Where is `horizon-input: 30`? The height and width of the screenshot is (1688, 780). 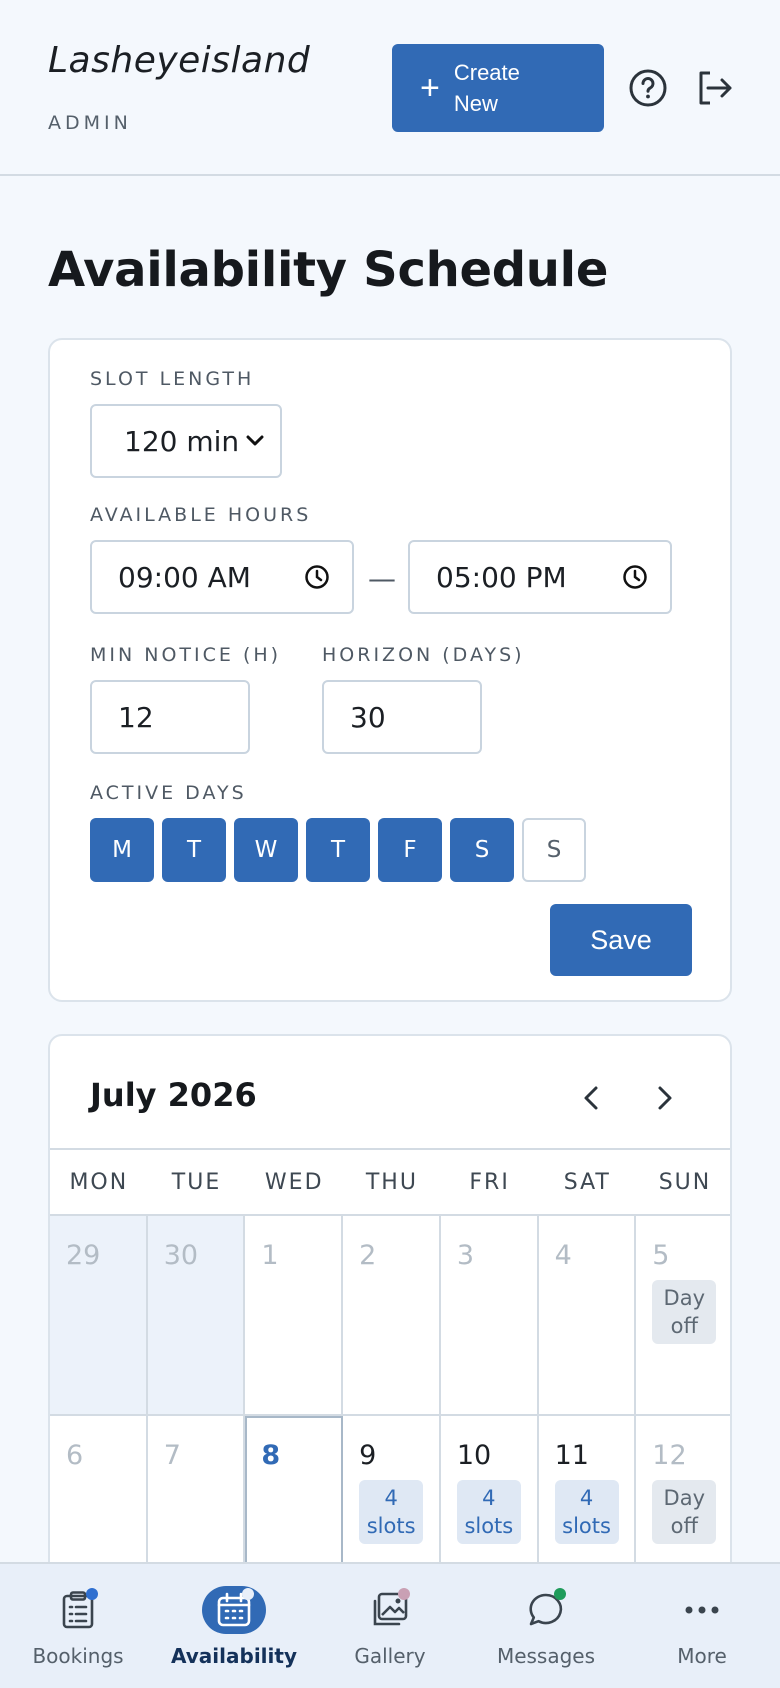
horizon-input: 30 is located at coordinates (402, 717).